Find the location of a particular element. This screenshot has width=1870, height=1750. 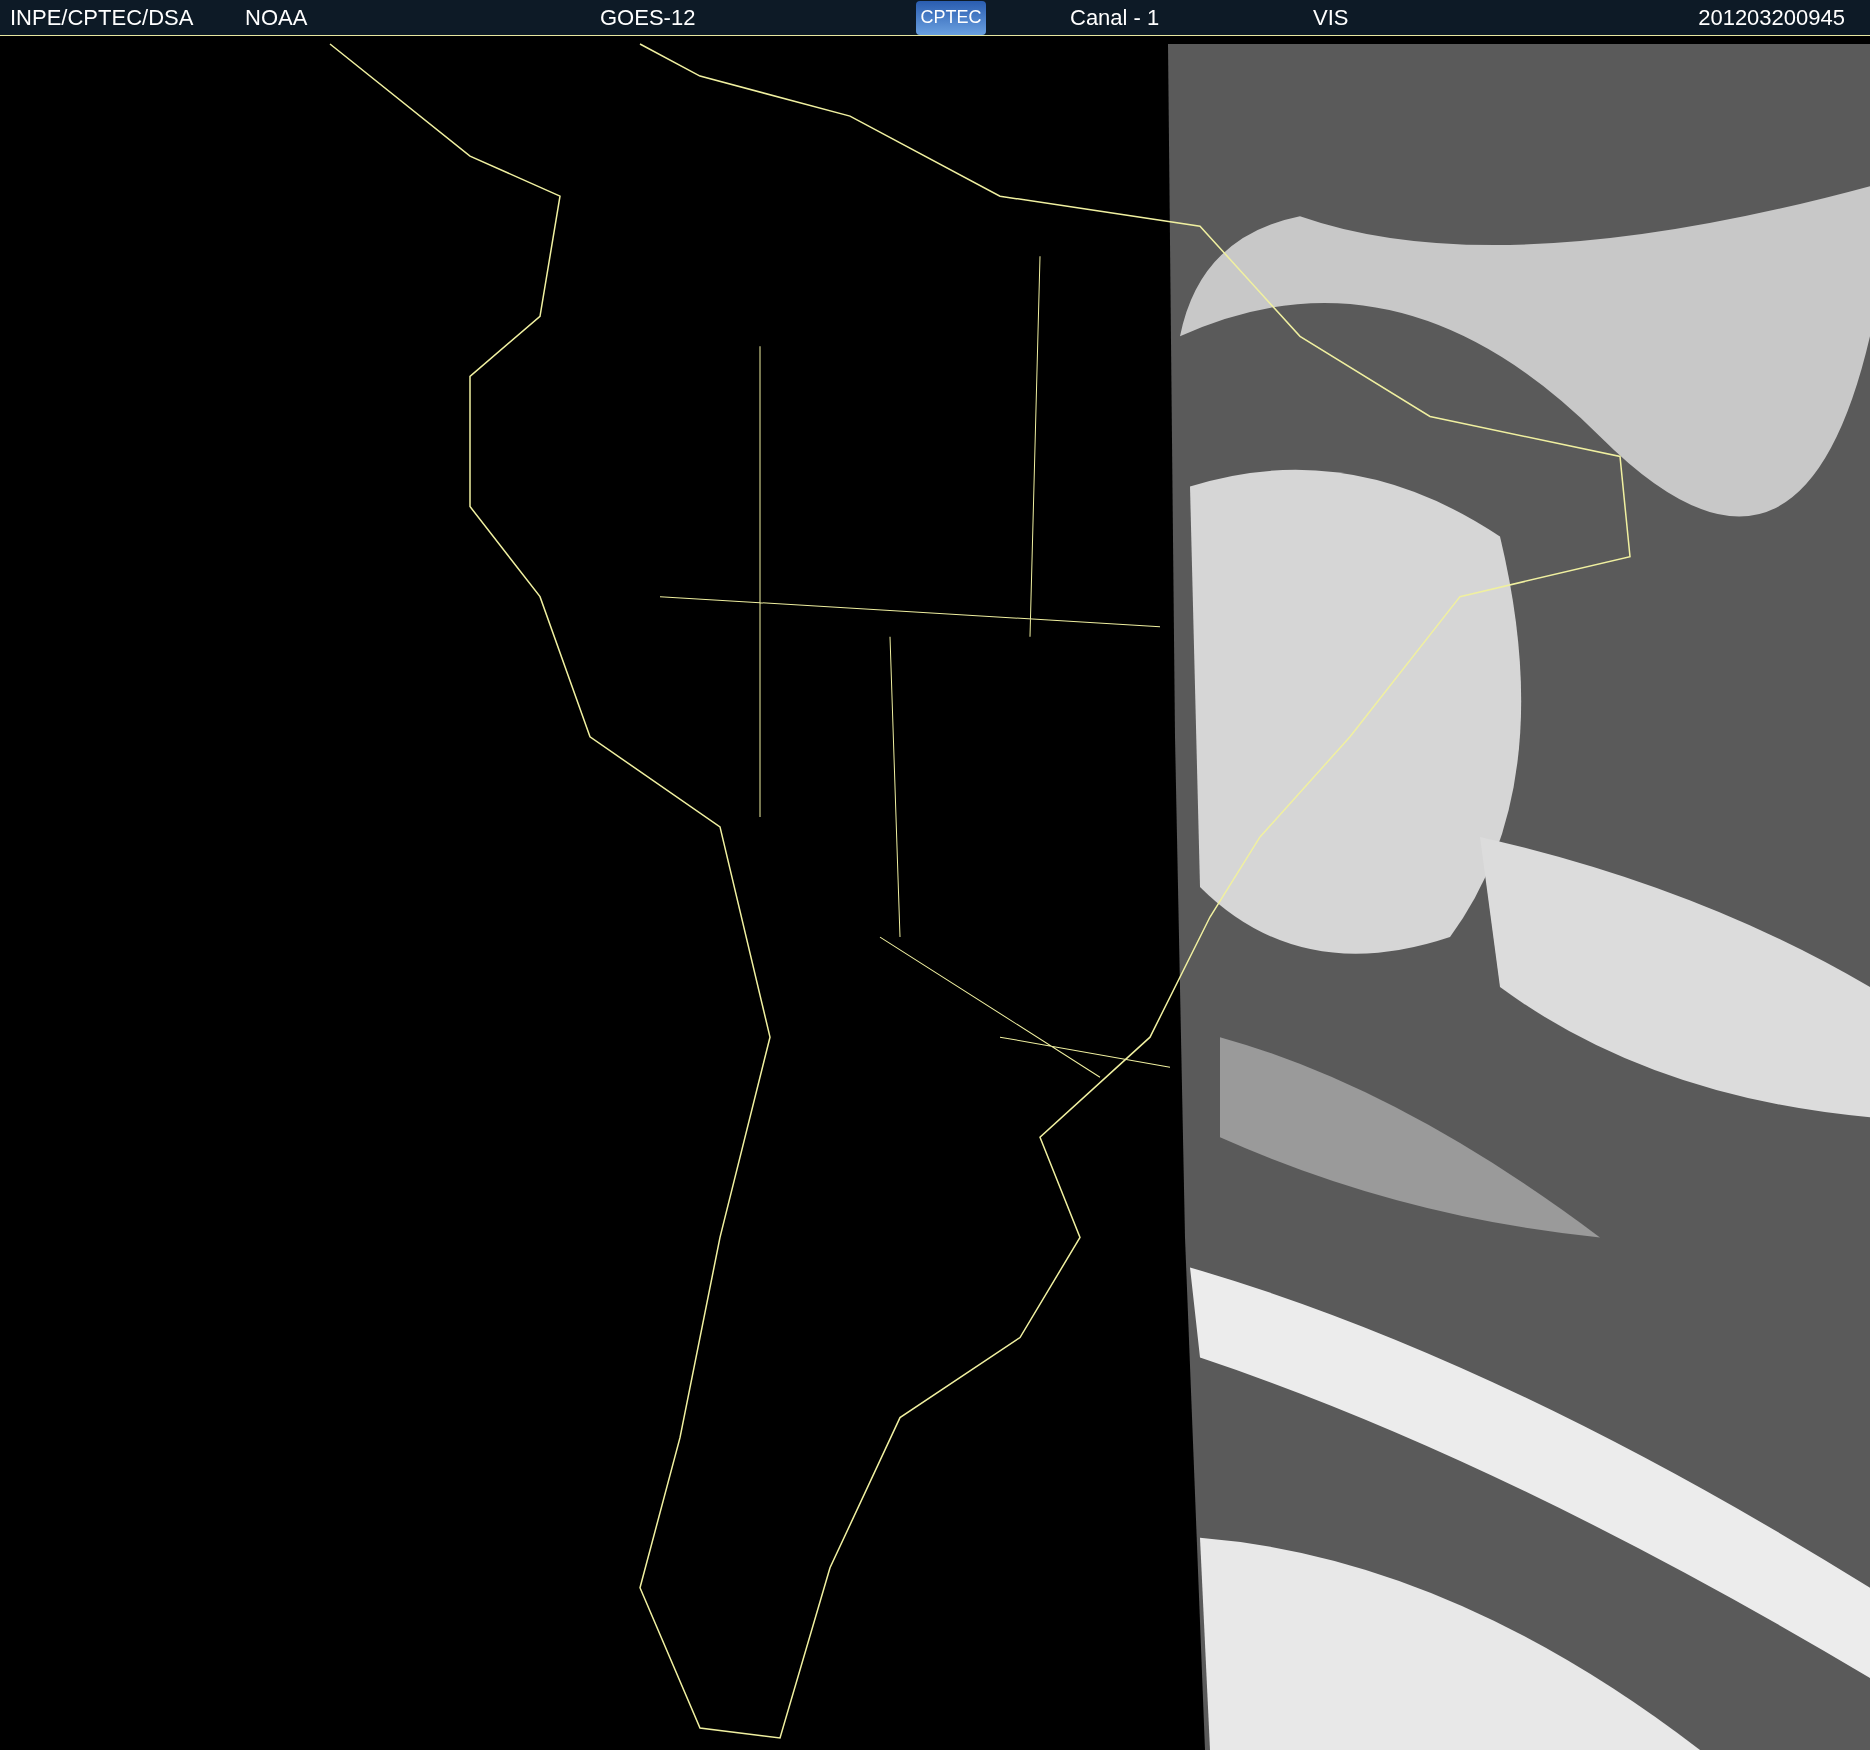

band-label: VIS is located at coordinates (1331, 18).